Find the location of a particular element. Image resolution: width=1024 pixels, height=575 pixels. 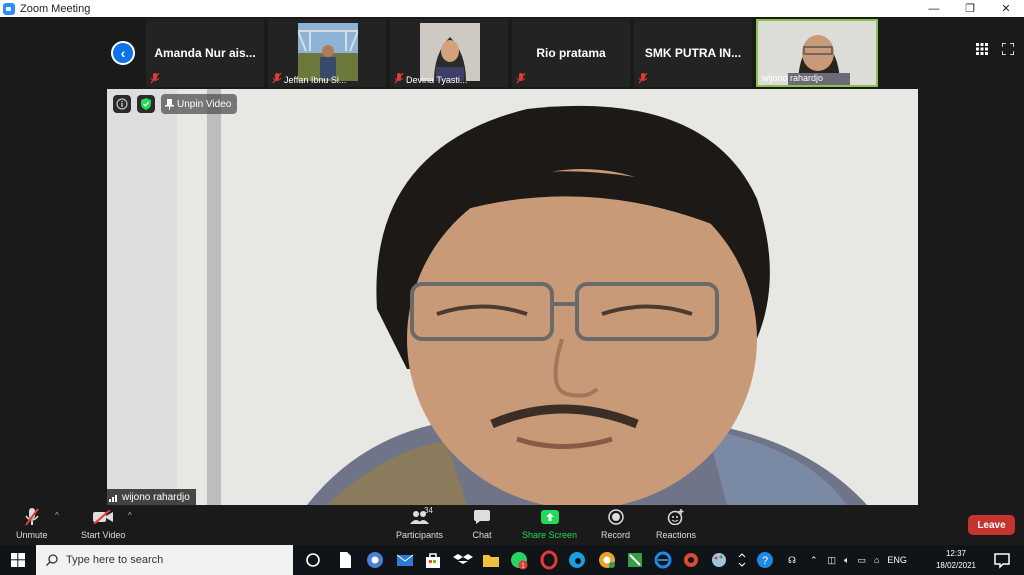

windows-logo-icon is located at coordinates (18, 560).